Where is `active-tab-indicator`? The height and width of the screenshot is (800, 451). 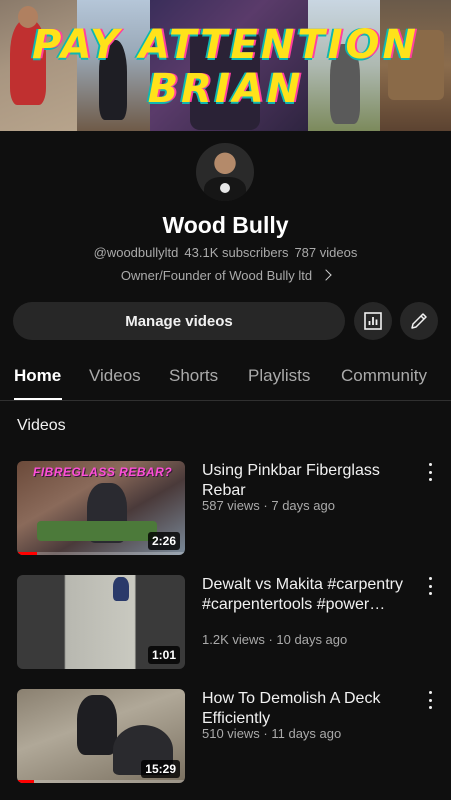
active-tab-indicator is located at coordinates (38, 399).